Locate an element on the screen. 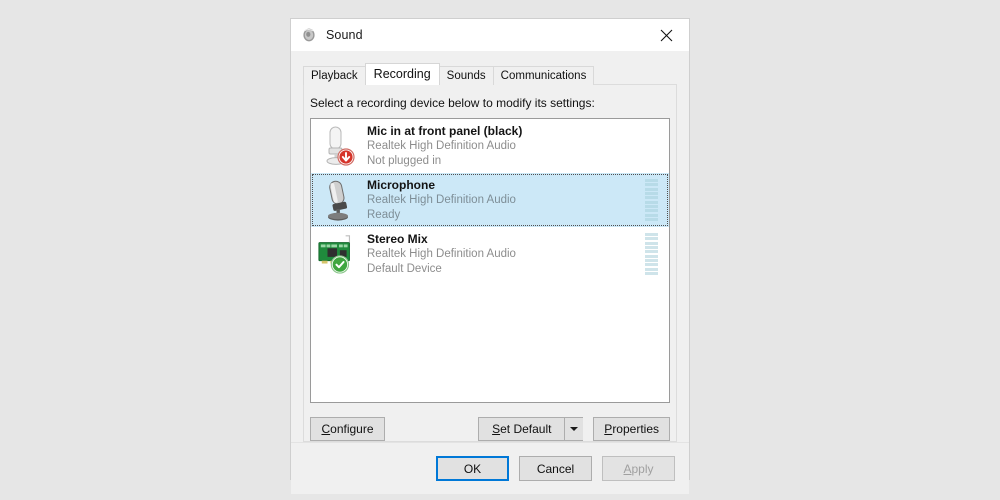 The width and height of the screenshot is (1000, 500). tab-playback-label: Playback is located at coordinates (334, 76).